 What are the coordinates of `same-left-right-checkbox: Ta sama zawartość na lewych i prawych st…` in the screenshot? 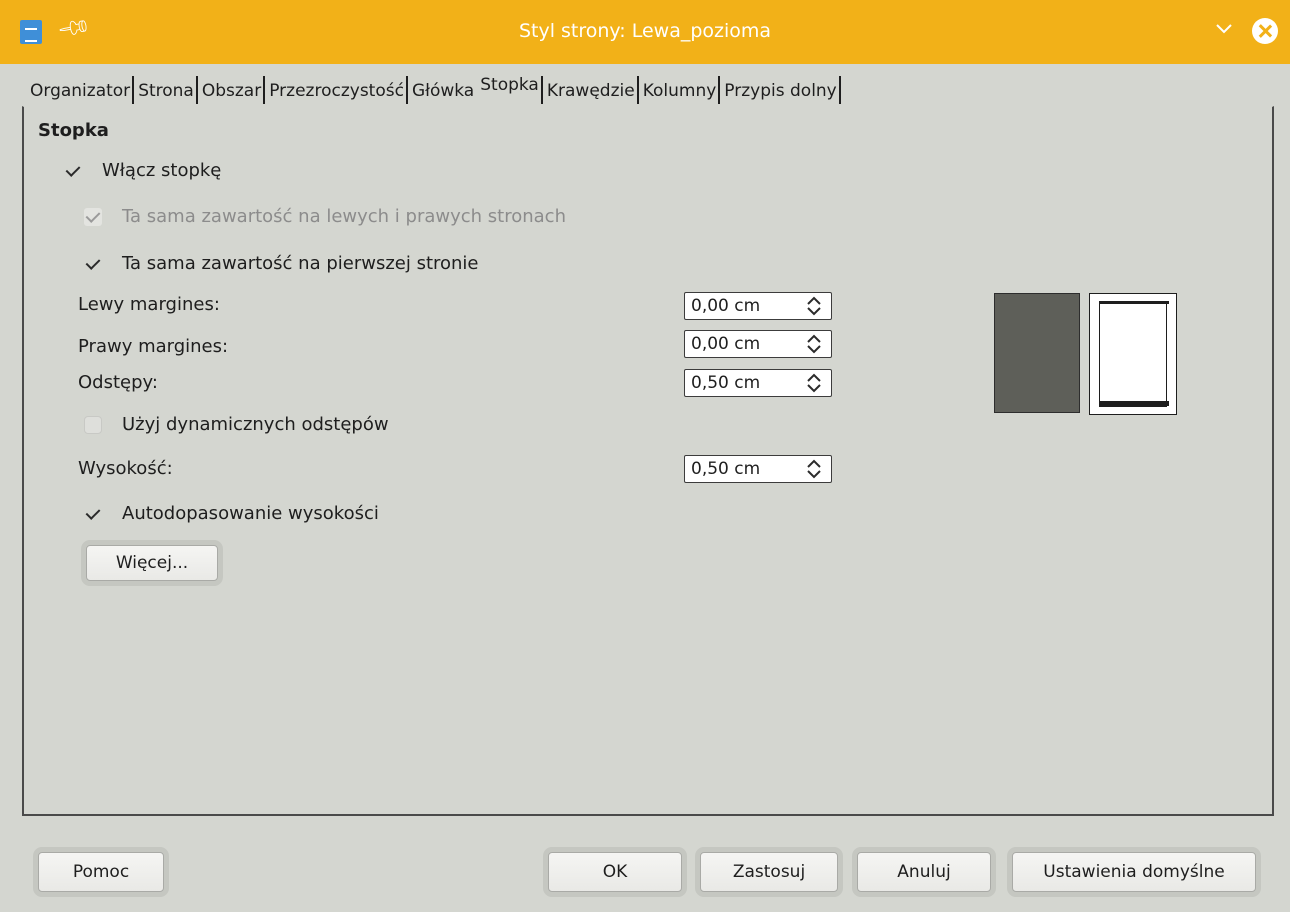 It's located at (325, 216).